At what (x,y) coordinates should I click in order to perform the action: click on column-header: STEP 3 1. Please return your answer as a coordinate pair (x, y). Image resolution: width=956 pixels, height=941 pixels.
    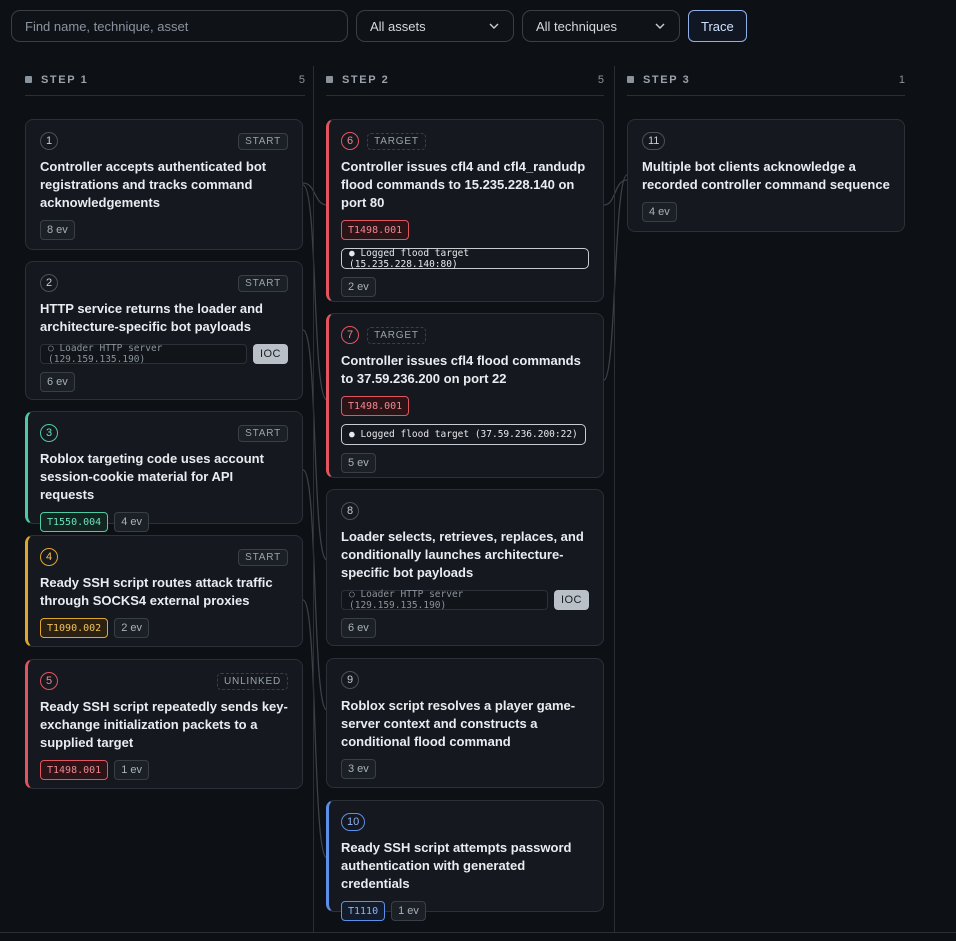
    Looking at the image, I should click on (766, 80).